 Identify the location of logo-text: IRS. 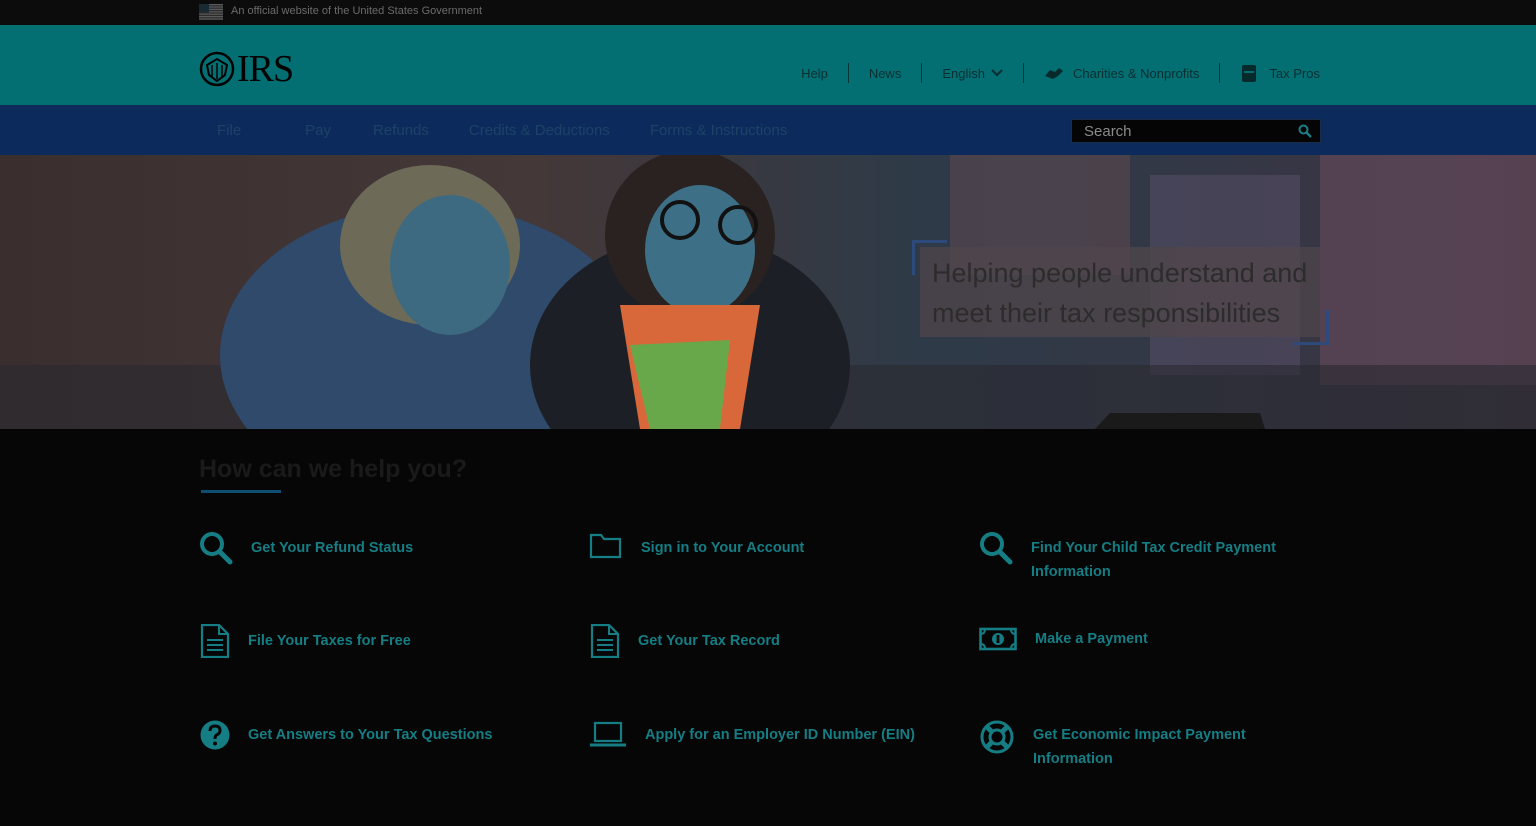
(265, 69).